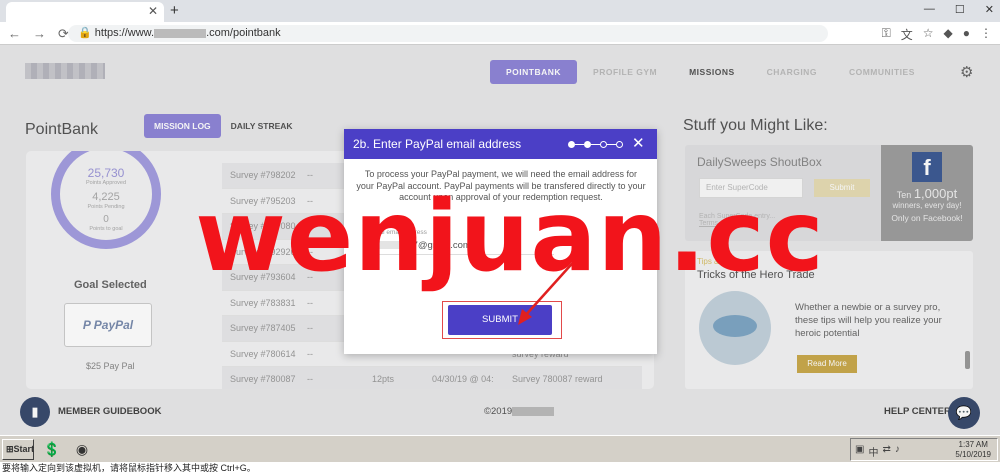 The height and width of the screenshot is (475, 1000). I want to click on modal-header: 2b. Enter PayPal email address ✕, so click(500, 144).